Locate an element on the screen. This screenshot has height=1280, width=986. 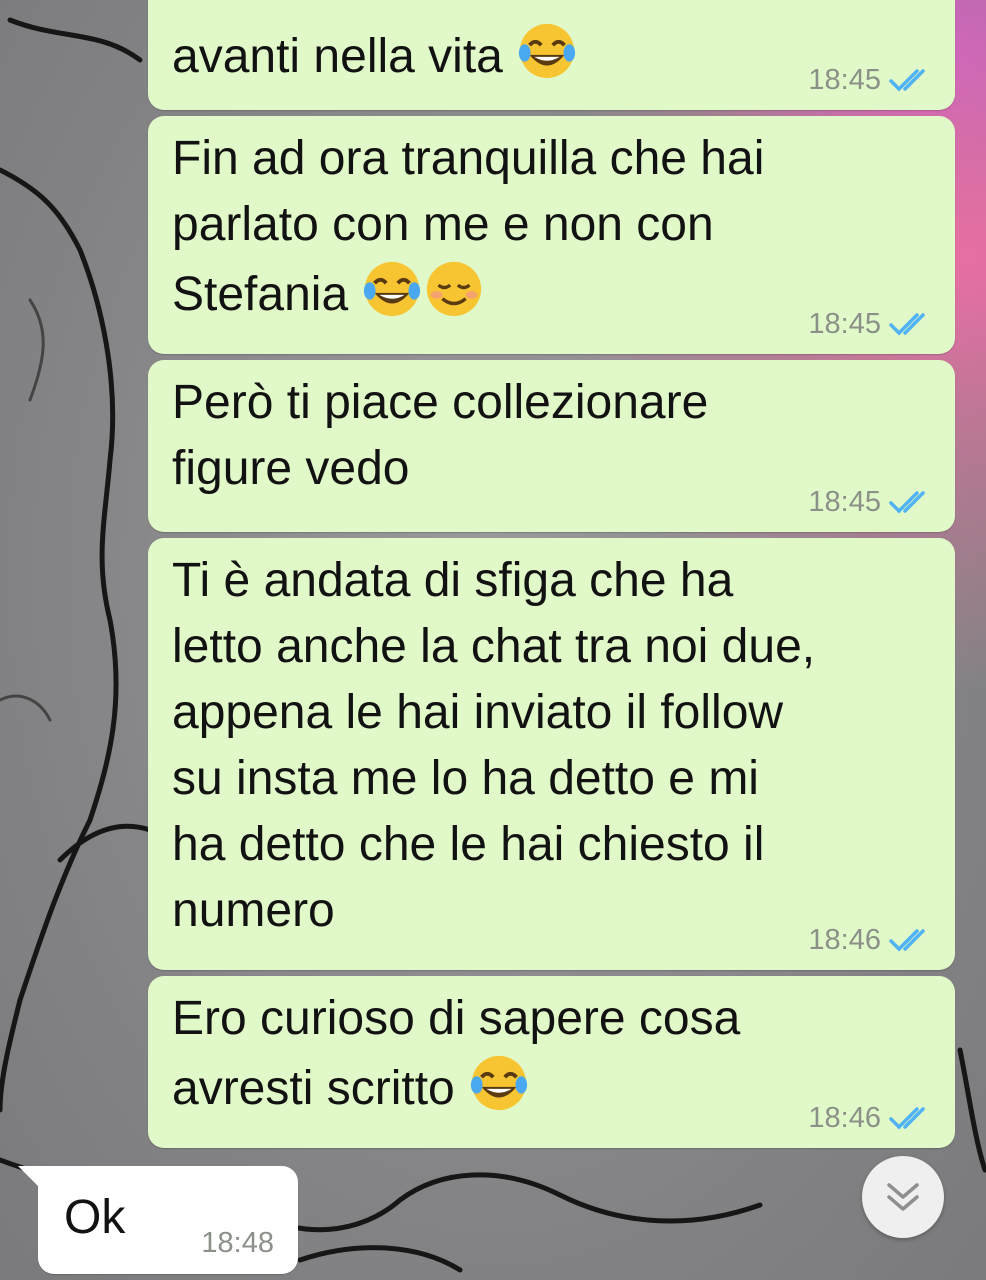
double-chevron-down-icon is located at coordinates (903, 1197).